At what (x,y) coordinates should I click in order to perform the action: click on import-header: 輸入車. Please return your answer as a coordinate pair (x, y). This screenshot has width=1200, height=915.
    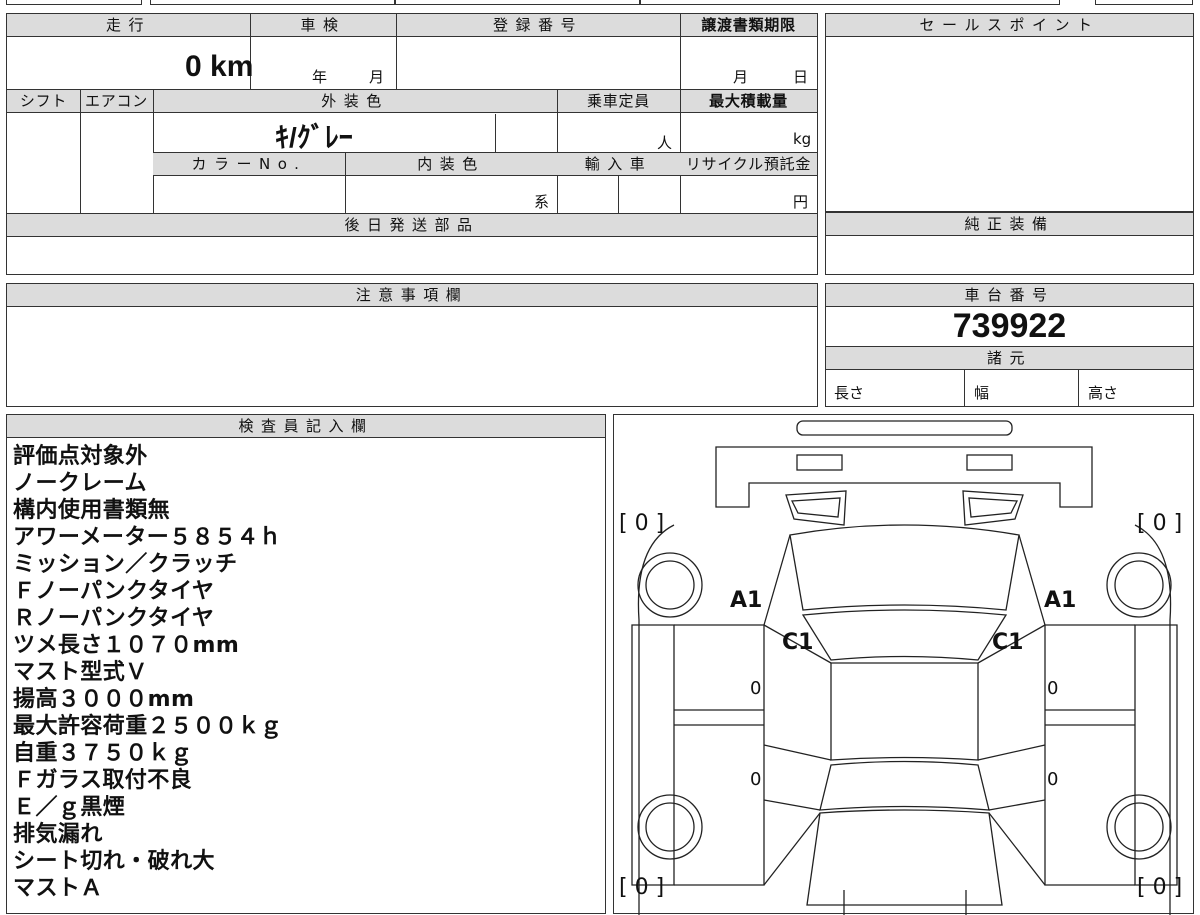
    Looking at the image, I should click on (618, 164).